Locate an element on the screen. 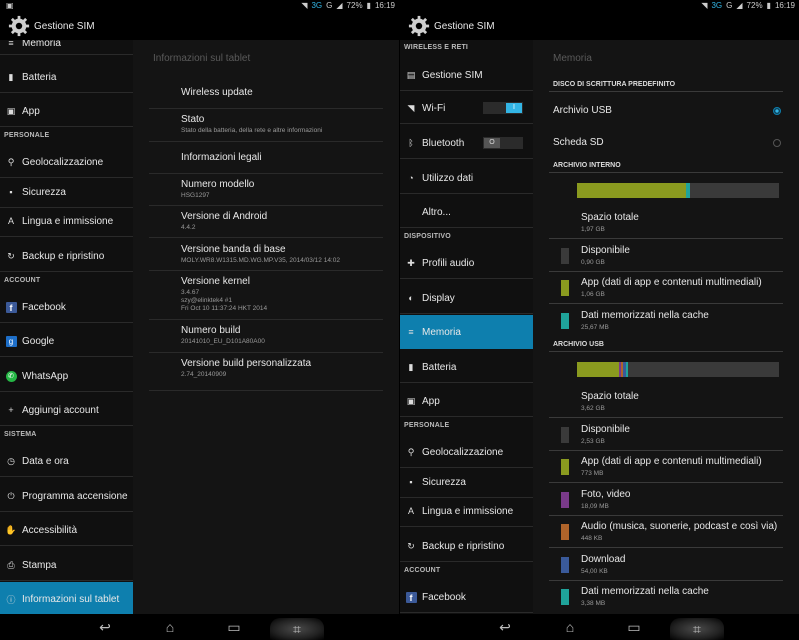  bluetooth-toggle: O is located at coordinates (503, 143).